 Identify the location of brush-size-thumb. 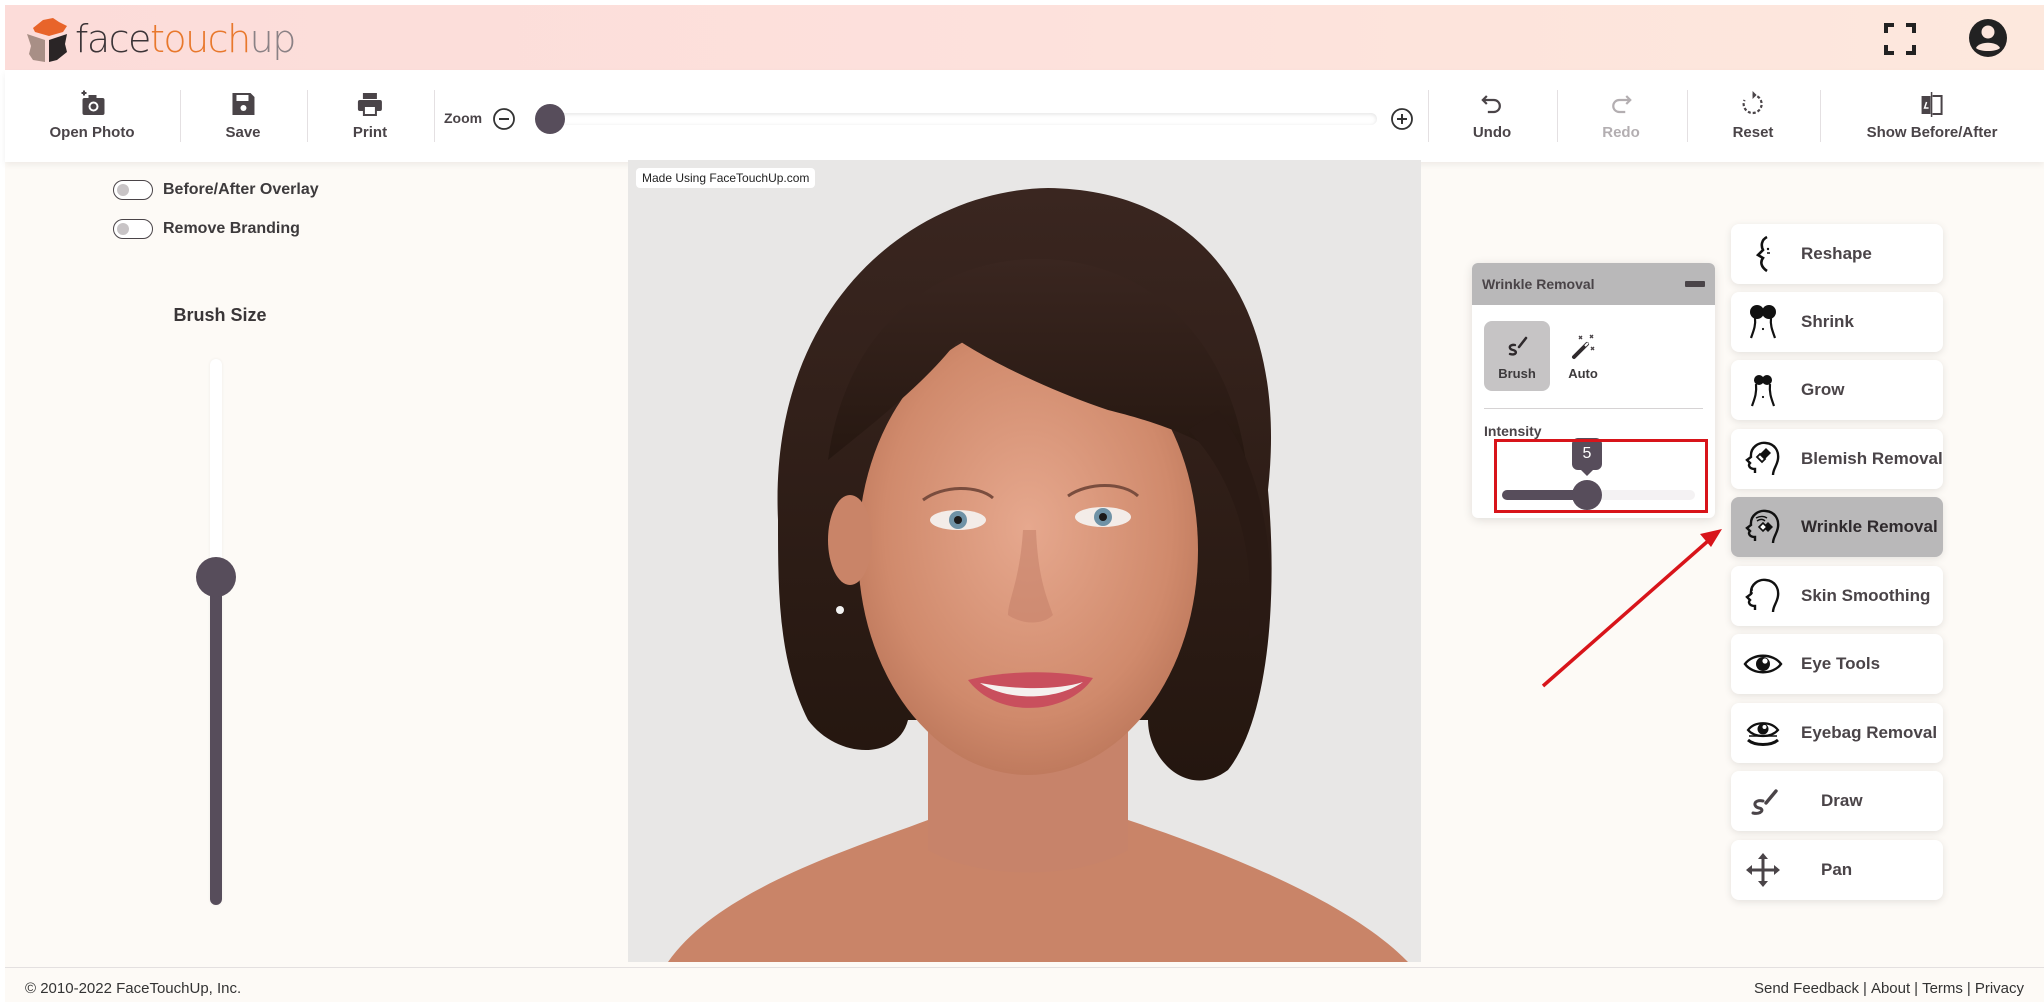
(216, 577).